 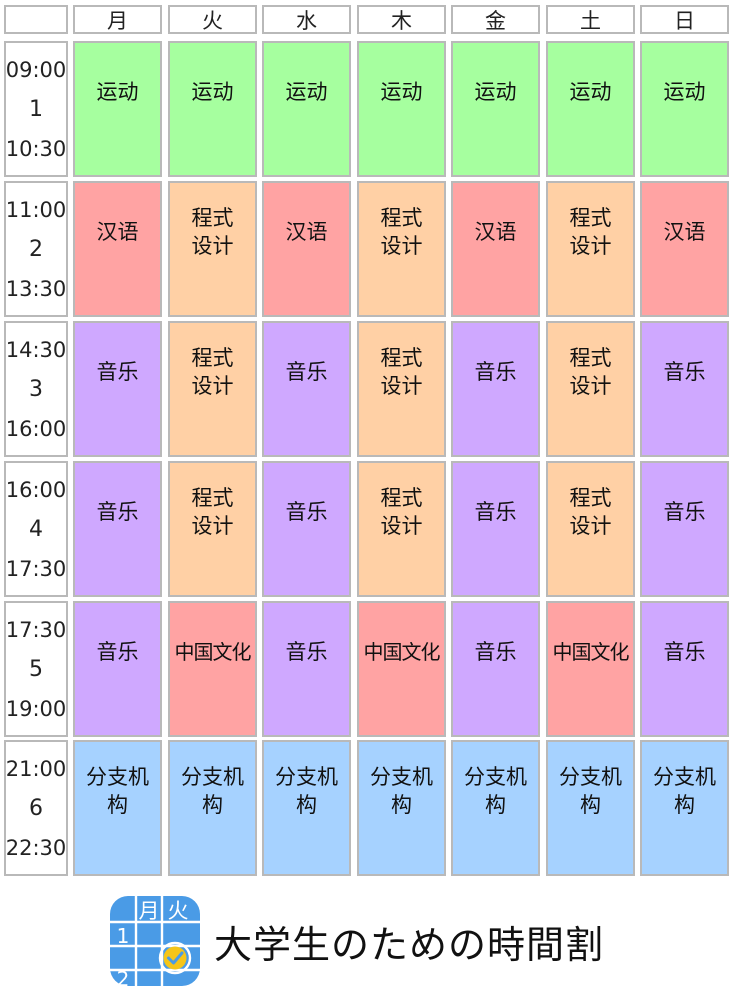 What do you see at coordinates (36, 848) in the screenshot?
I see `period-end-time: 22:30` at bounding box center [36, 848].